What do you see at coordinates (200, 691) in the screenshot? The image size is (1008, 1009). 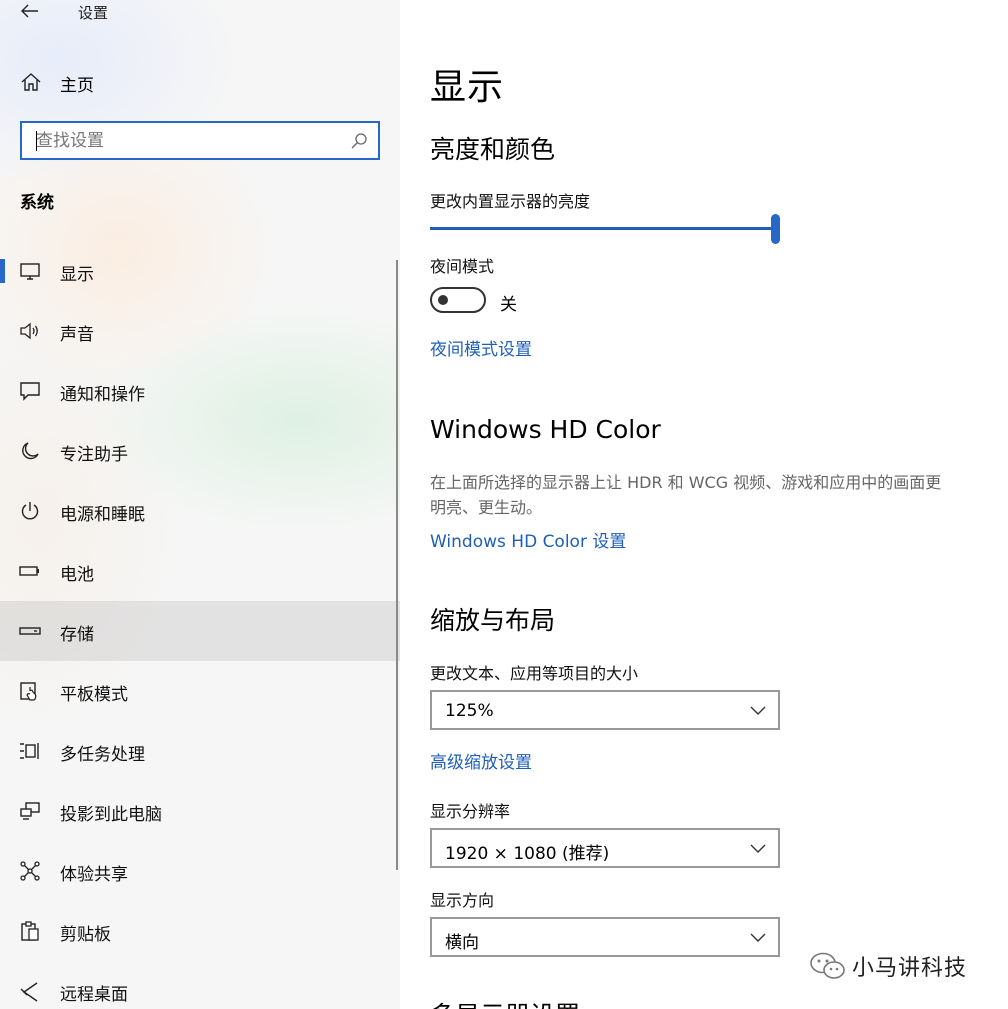 I see `sidebar-item-tablet-mode: 平板模式` at bounding box center [200, 691].